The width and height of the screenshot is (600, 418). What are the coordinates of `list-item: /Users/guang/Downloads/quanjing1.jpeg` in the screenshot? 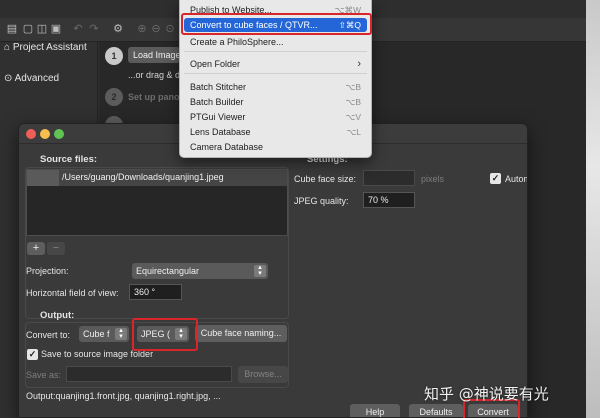 It's located at (157, 178).